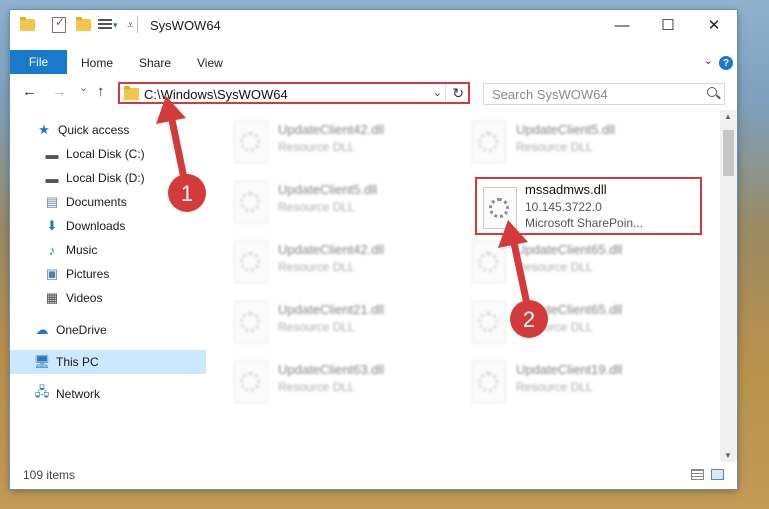 The image size is (769, 509). What do you see at coordinates (187, 193) in the screenshot?
I see `step-1-label: 1` at bounding box center [187, 193].